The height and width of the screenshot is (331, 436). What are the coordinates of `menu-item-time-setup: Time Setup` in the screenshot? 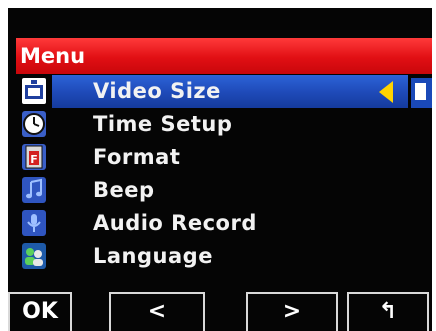 It's located at (224, 124).